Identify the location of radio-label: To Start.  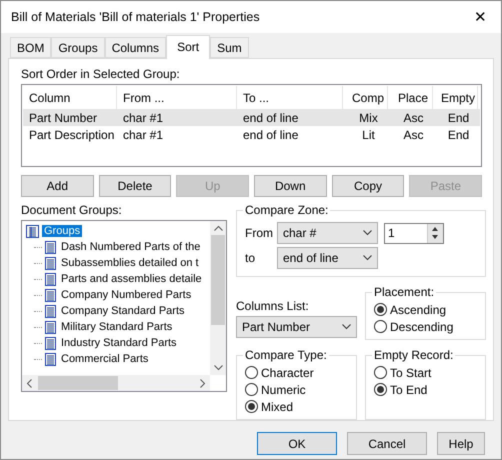
(411, 373).